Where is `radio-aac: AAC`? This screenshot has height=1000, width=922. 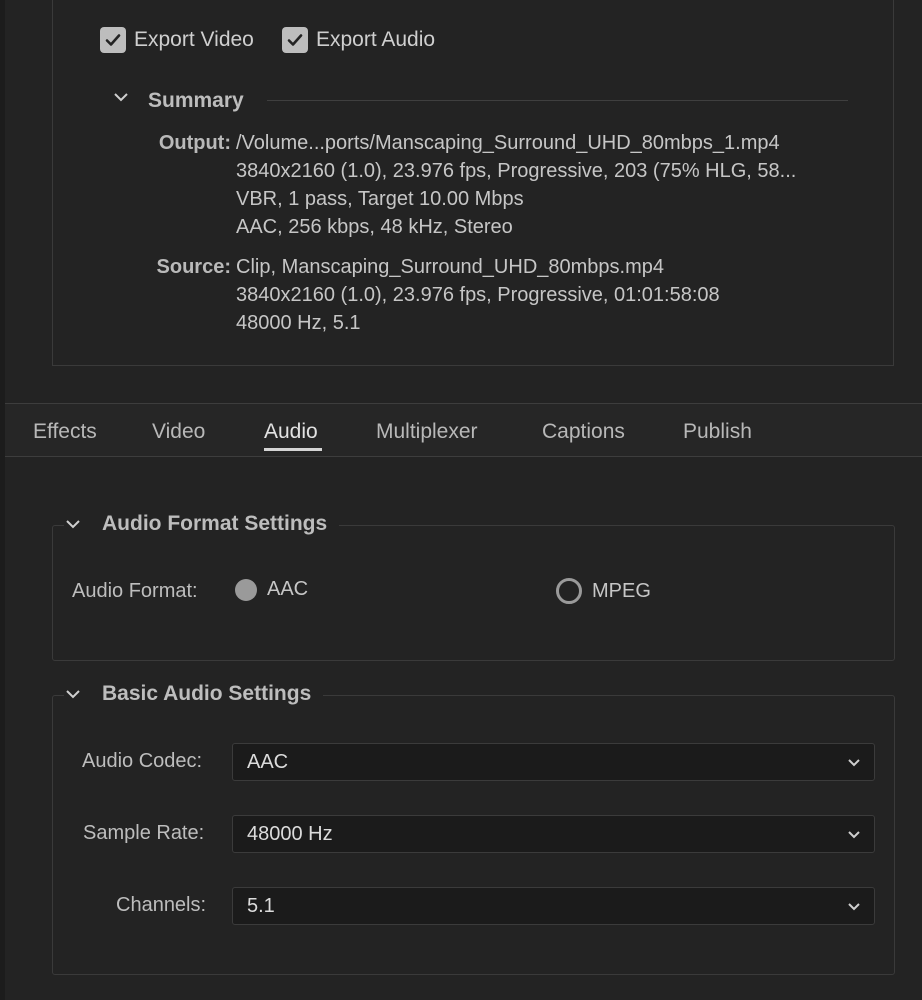
radio-aac: AAC is located at coordinates (271, 589).